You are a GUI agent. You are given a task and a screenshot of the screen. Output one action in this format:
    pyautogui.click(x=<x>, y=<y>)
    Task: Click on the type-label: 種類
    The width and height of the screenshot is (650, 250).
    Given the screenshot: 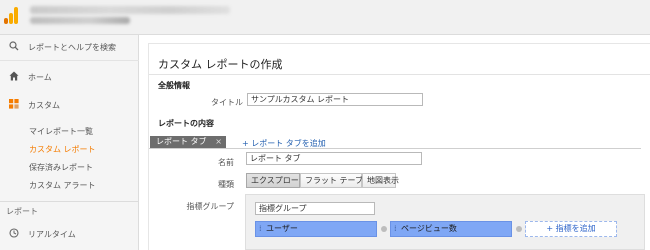 What is the action you would take?
    pyautogui.click(x=226, y=184)
    